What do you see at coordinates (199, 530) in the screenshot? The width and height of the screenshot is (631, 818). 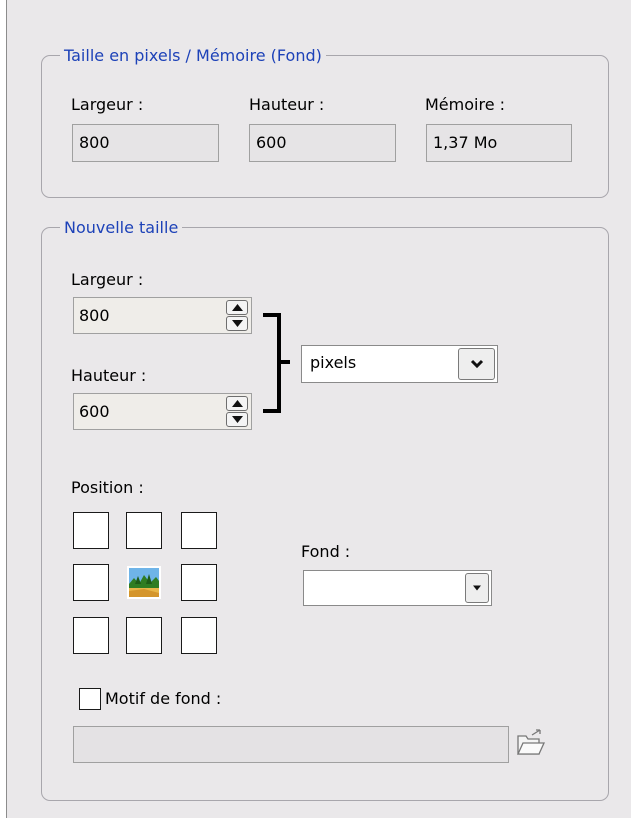 I see `anchor-top-right` at bounding box center [199, 530].